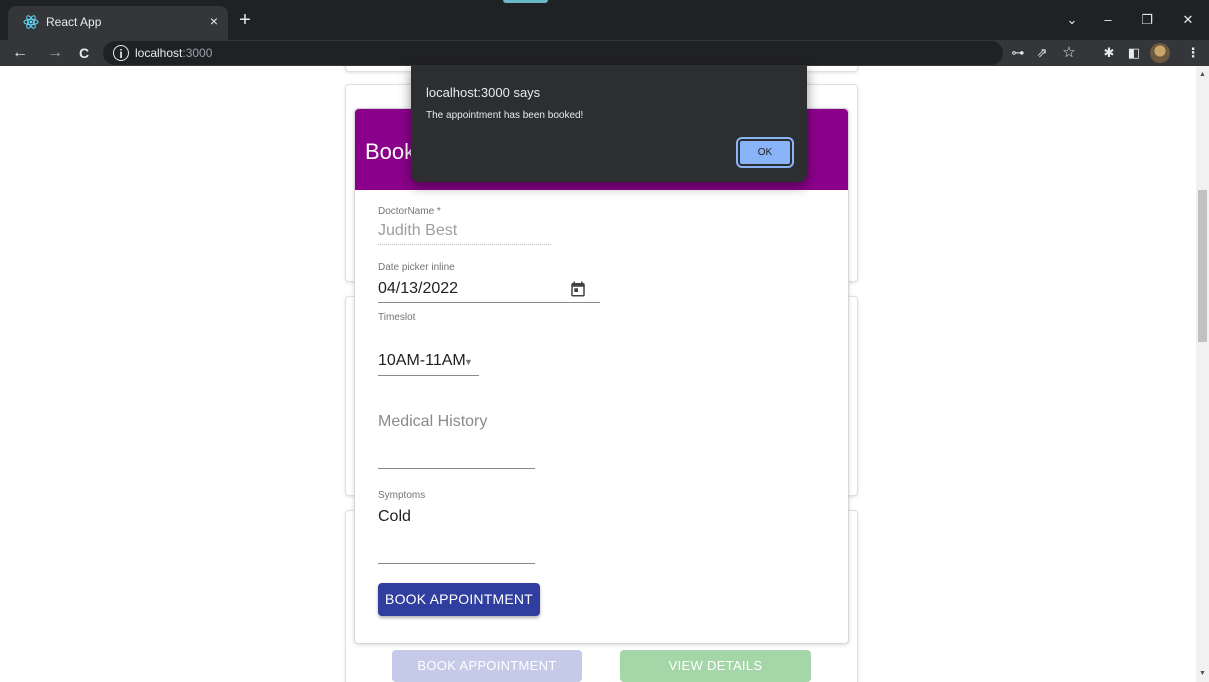  Describe the element at coordinates (159, 53) in the screenshot. I see `url-host: localhost` at that location.